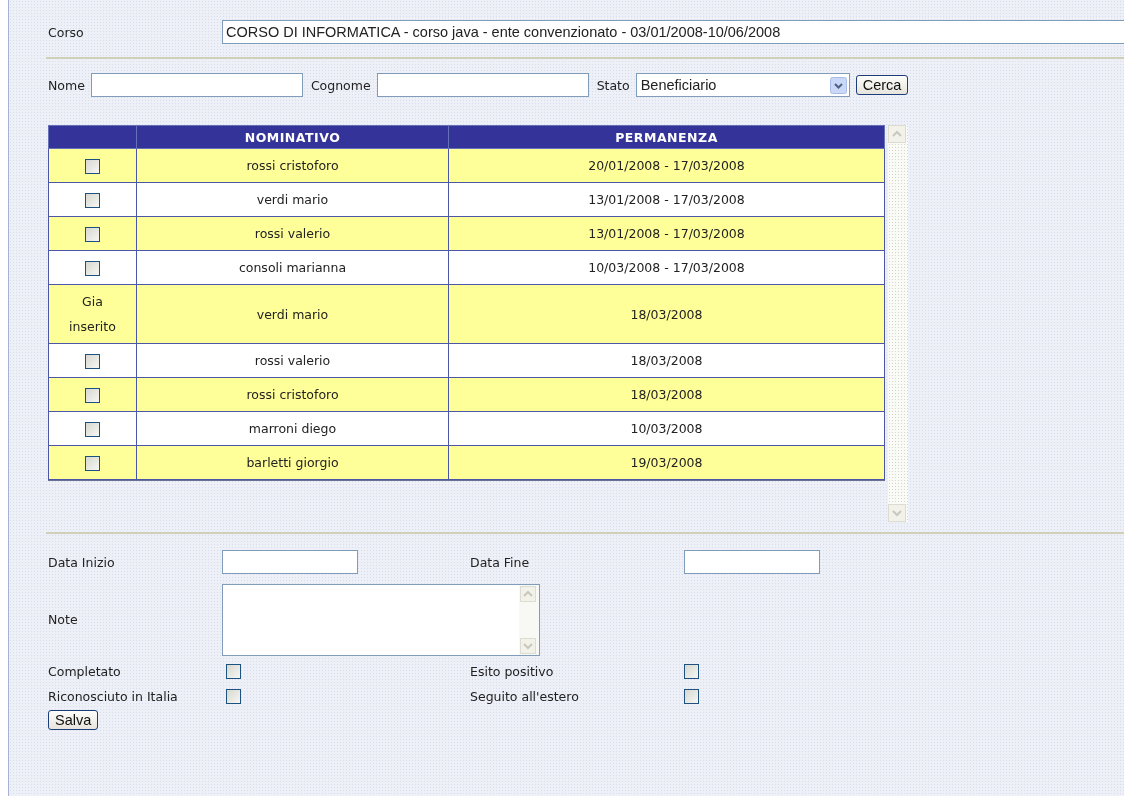 The height and width of the screenshot is (796, 1124). Describe the element at coordinates (340, 85) in the screenshot. I see `field-label: Cognome` at that location.